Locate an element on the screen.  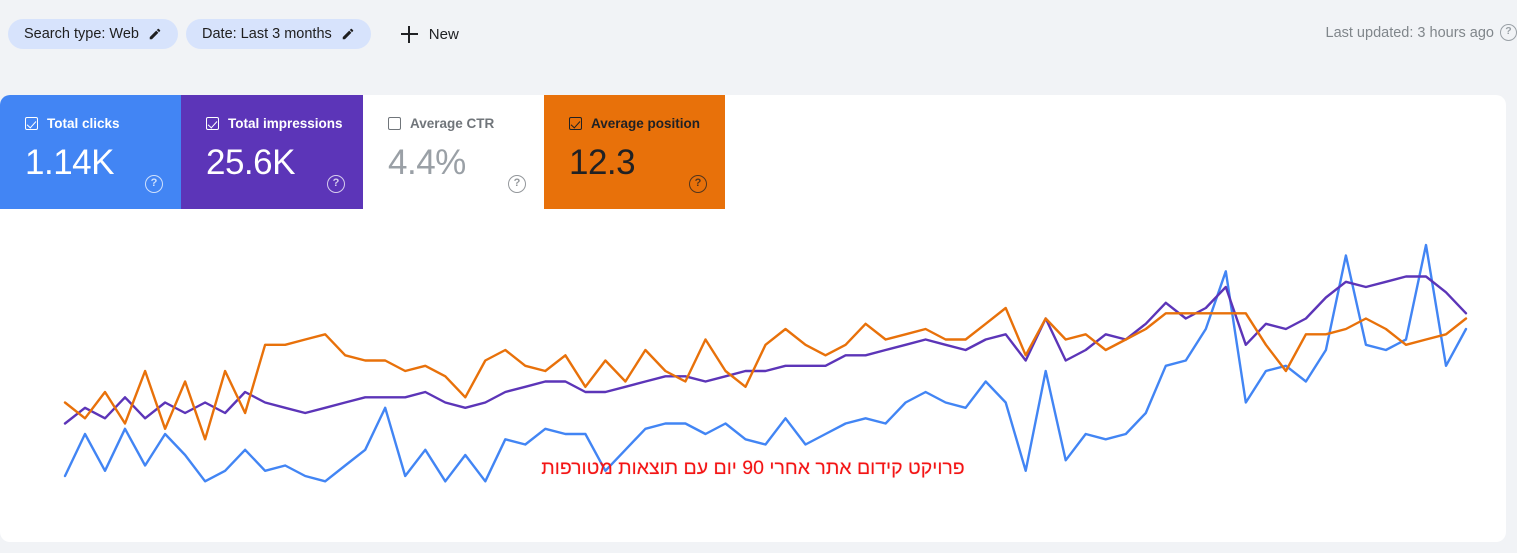
metric-tile-average-ctr: Average CTR 4.4% ? is located at coordinates (453, 152).